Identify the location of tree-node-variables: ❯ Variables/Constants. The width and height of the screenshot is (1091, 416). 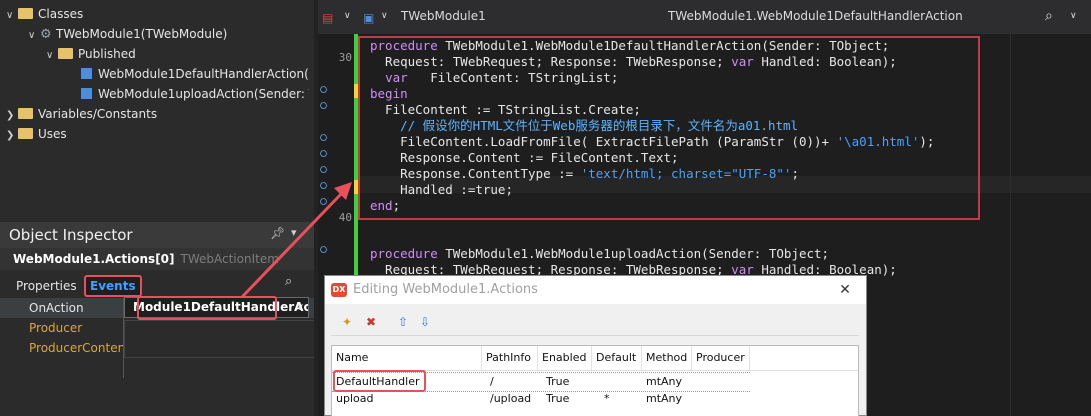
(81, 114).